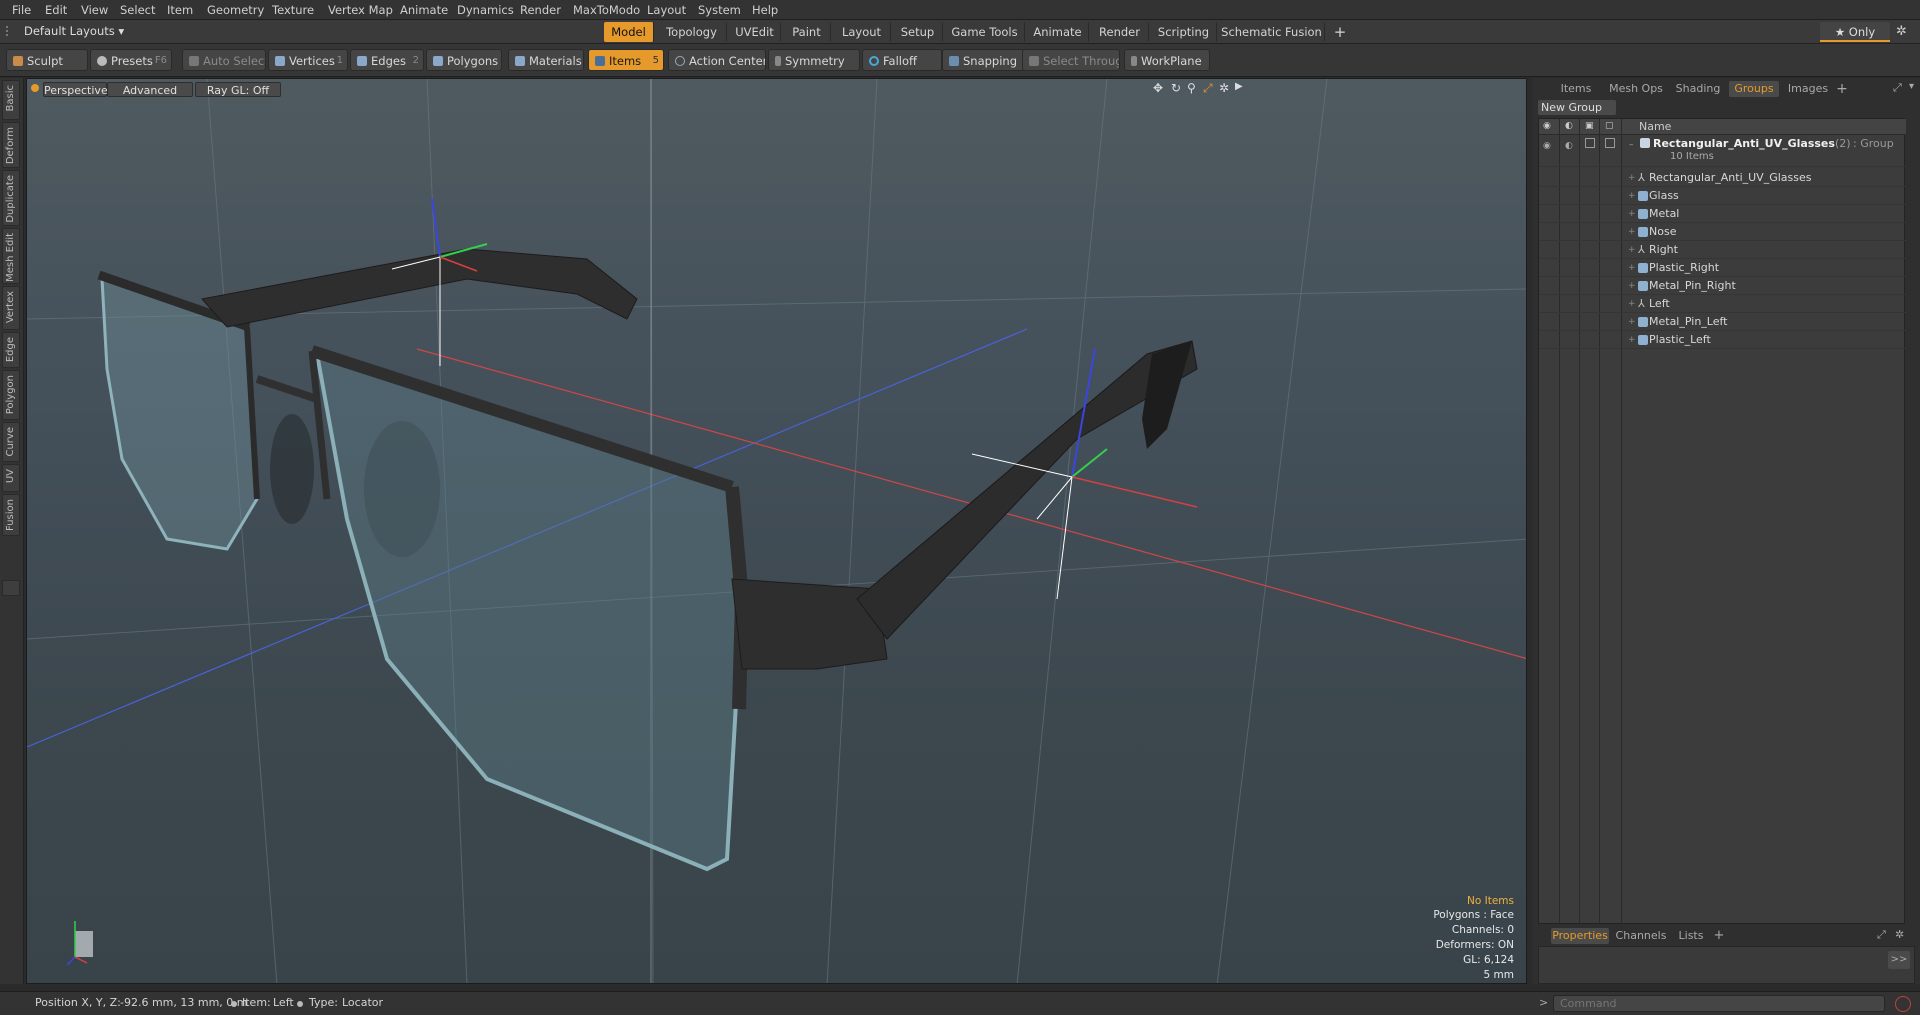 Image resolution: width=1920 pixels, height=1015 pixels. Describe the element at coordinates (1058, 32) in the screenshot. I see `tab-animate: Animate` at that location.